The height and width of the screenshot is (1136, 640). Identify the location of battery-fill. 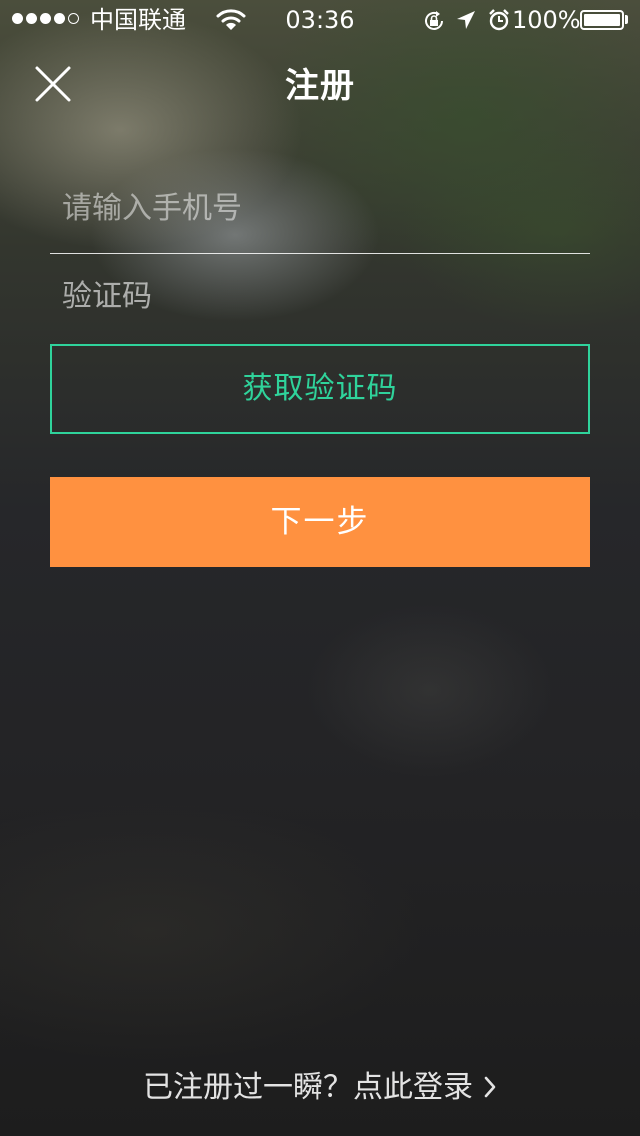
(602, 20).